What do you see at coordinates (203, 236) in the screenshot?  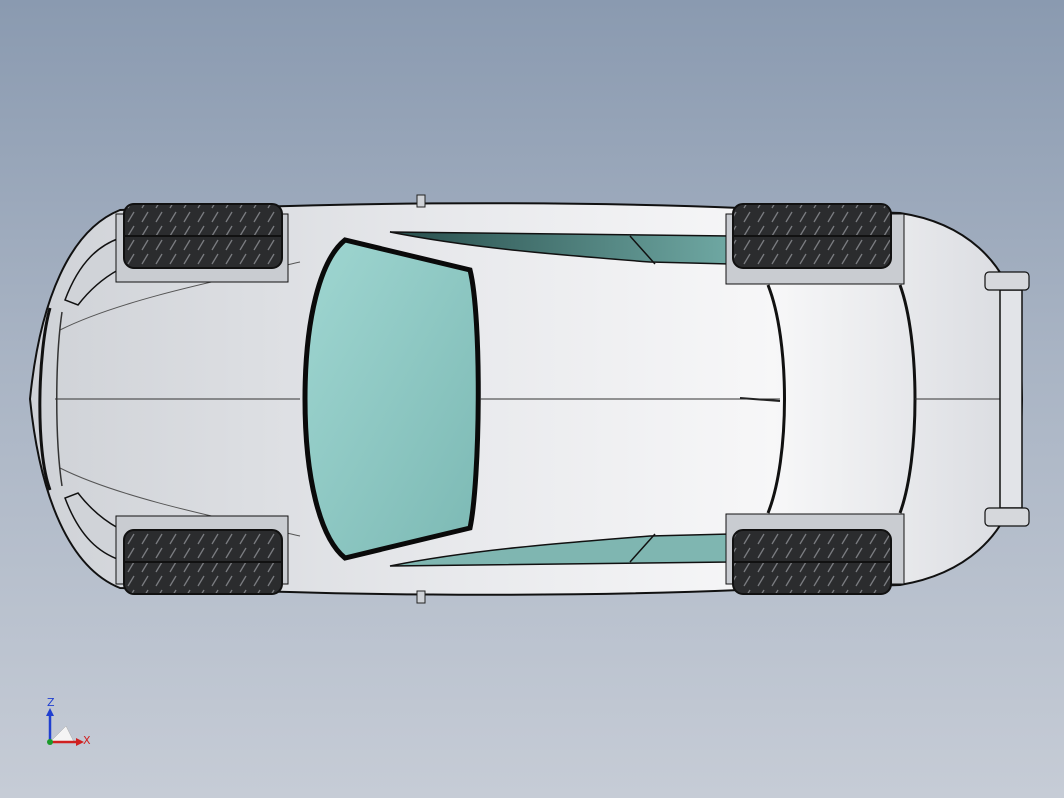 I see `tire-front-left` at bounding box center [203, 236].